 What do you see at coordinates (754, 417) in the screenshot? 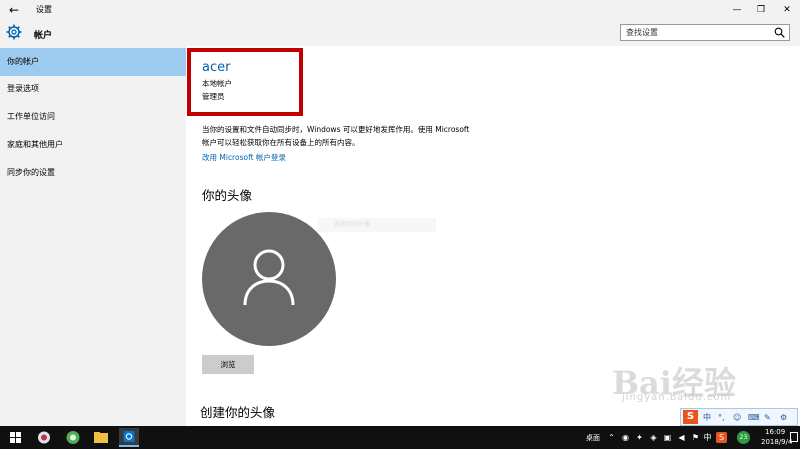
I see `ime-keyboard-icon: ⌨` at bounding box center [754, 417].